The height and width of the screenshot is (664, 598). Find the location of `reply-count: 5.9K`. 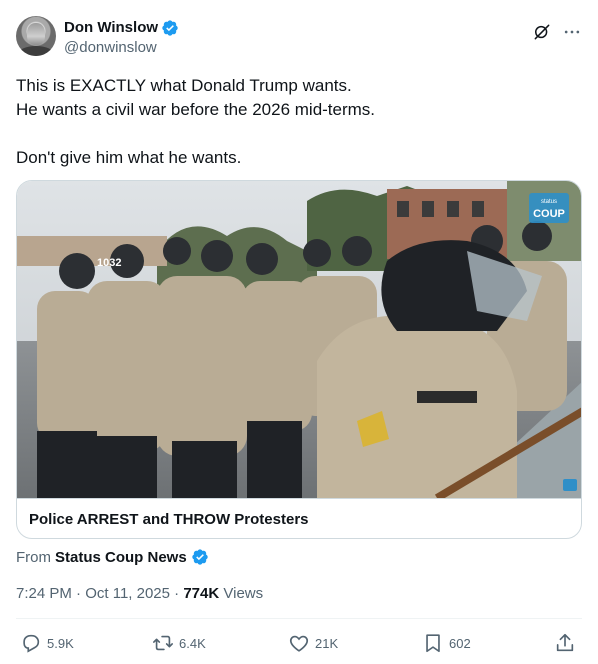

reply-count: 5.9K is located at coordinates (60, 643).